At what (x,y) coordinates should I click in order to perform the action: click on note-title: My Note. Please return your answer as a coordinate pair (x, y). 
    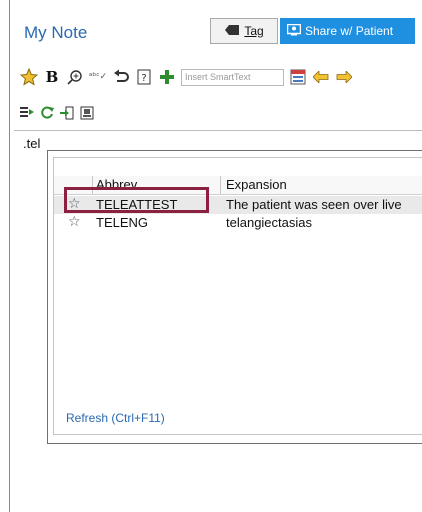
    Looking at the image, I should click on (56, 32).